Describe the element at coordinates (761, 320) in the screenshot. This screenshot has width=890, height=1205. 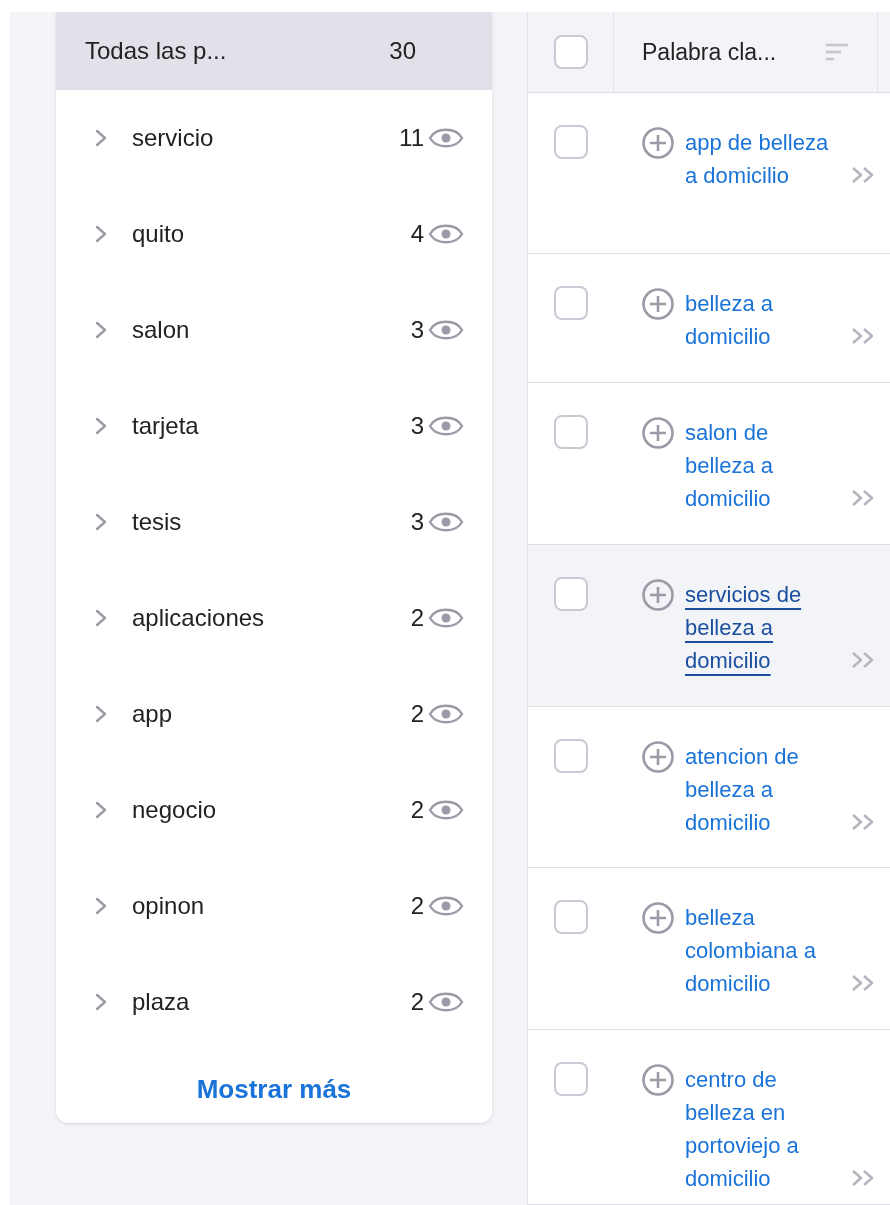
I see `keyword-link: belleza a domicilio` at that location.